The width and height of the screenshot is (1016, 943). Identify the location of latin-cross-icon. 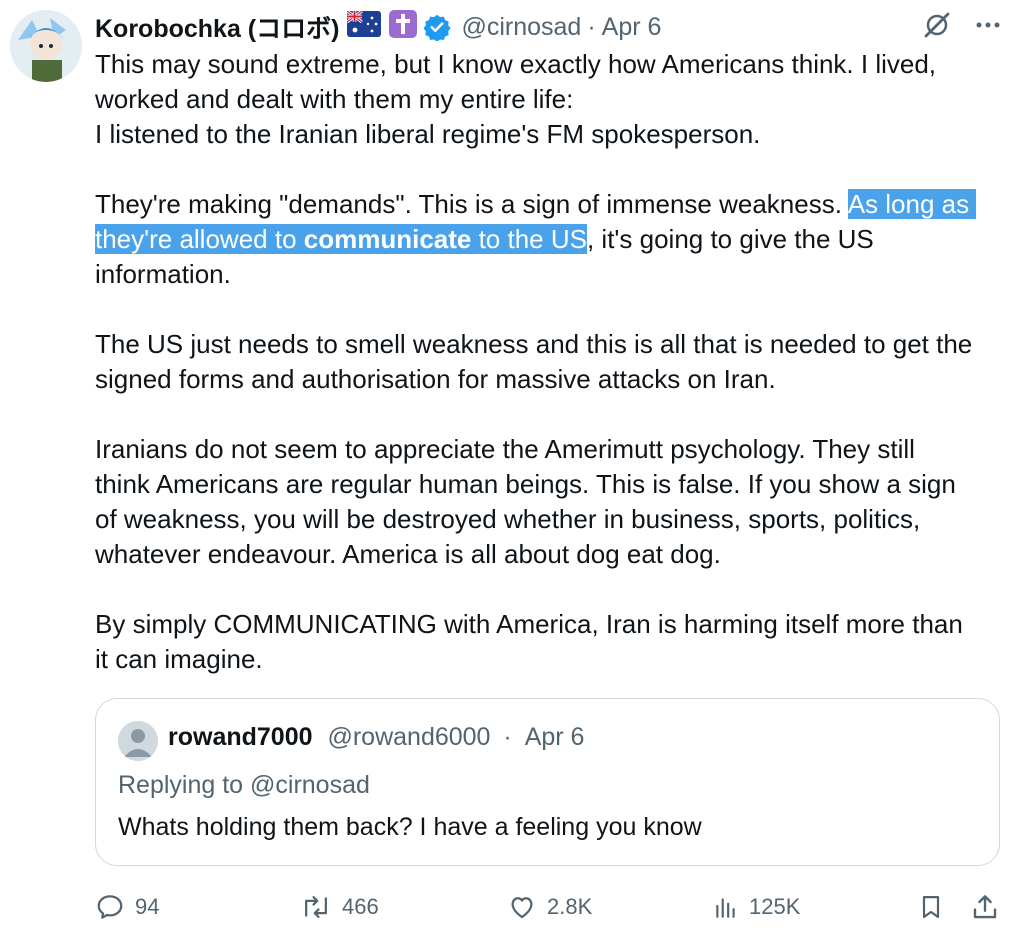
(403, 27).